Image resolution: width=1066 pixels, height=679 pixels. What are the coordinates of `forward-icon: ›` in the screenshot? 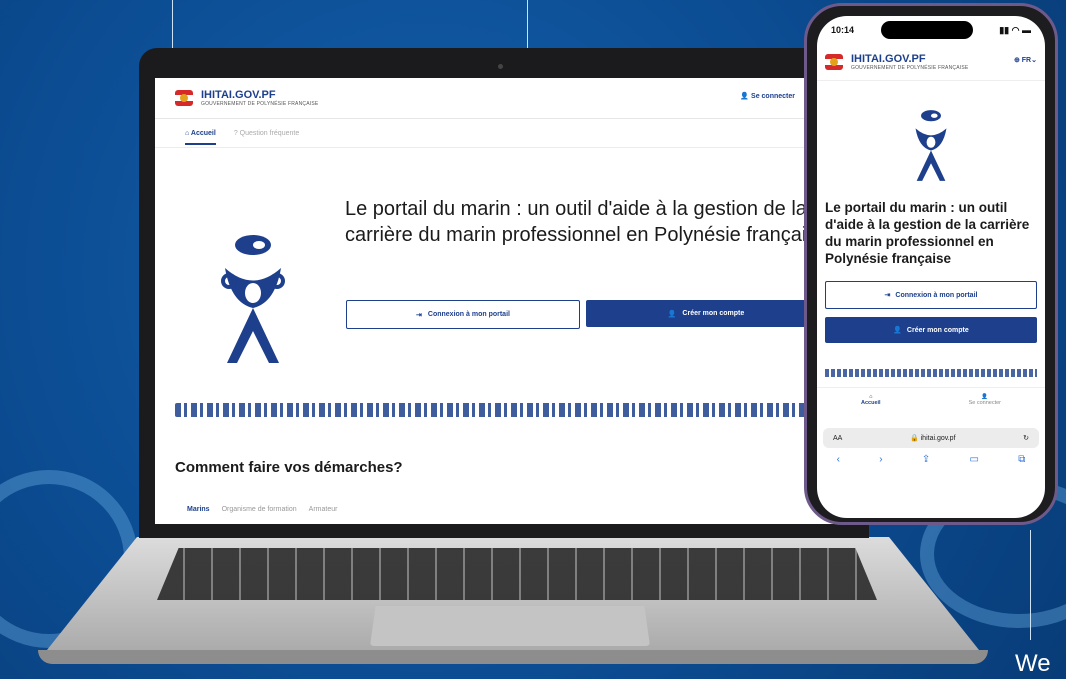 It's located at (880, 459).